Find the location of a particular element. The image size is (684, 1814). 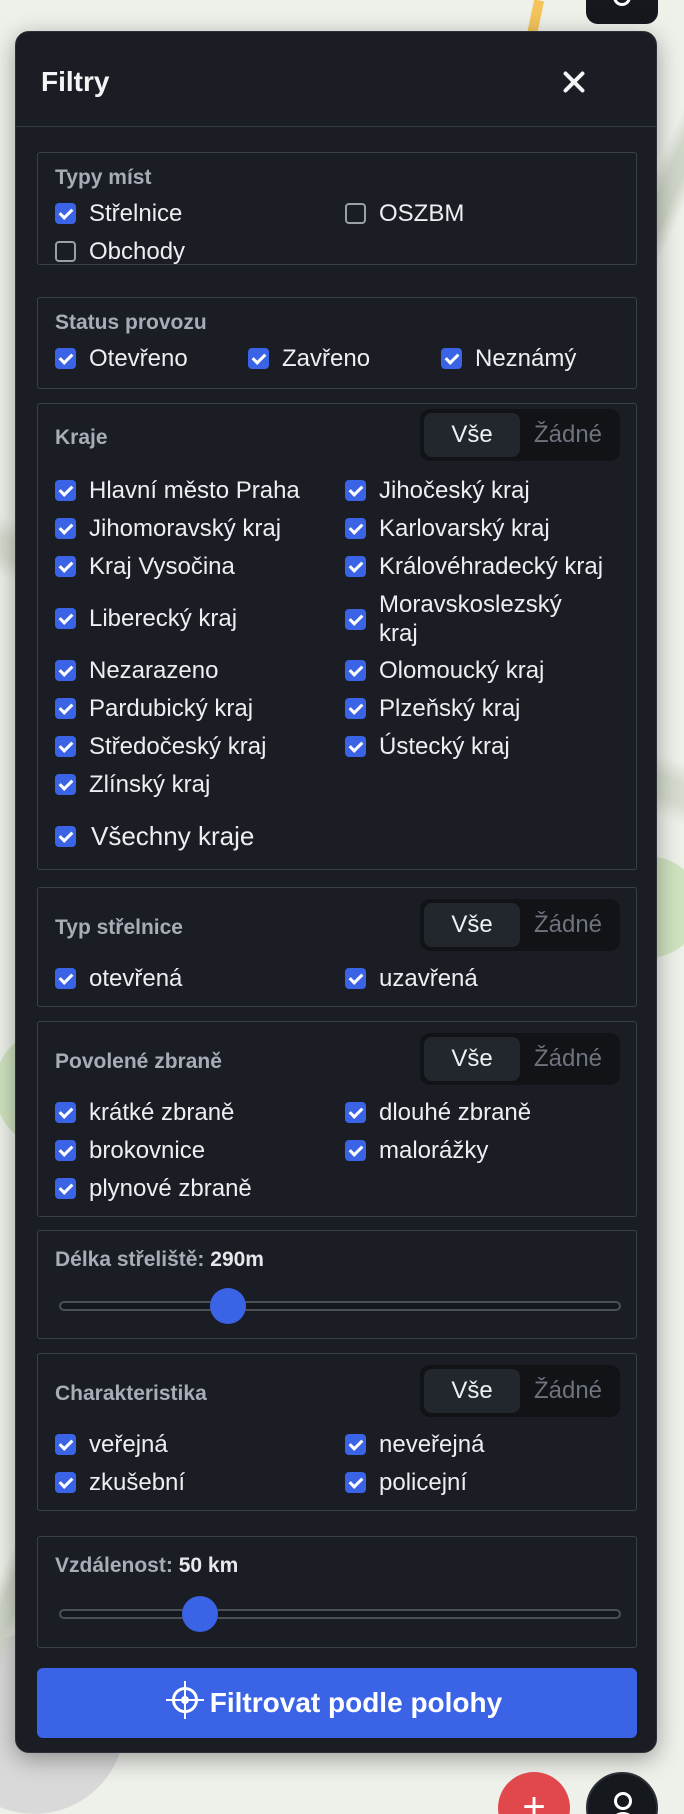

length-label: Délka střeliště: 290m is located at coordinates (159, 1260).